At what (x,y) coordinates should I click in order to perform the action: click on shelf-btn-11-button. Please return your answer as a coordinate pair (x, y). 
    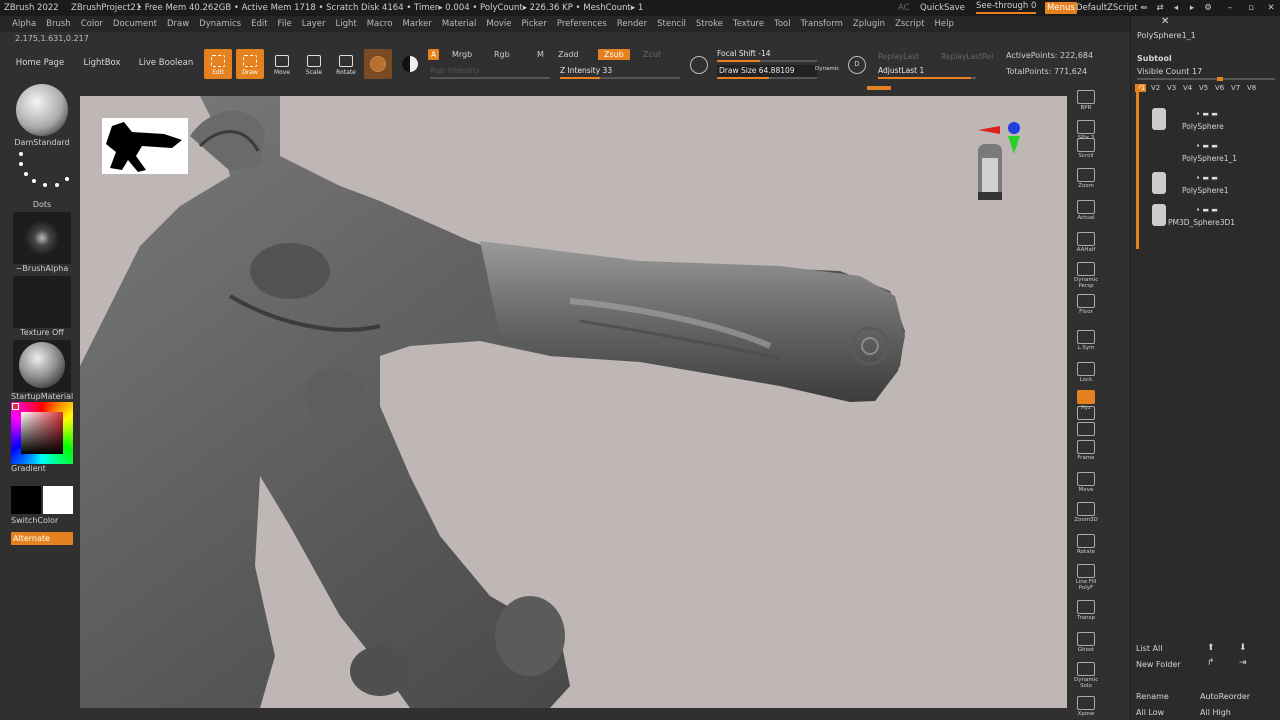
    Looking at the image, I should click on (1086, 413).